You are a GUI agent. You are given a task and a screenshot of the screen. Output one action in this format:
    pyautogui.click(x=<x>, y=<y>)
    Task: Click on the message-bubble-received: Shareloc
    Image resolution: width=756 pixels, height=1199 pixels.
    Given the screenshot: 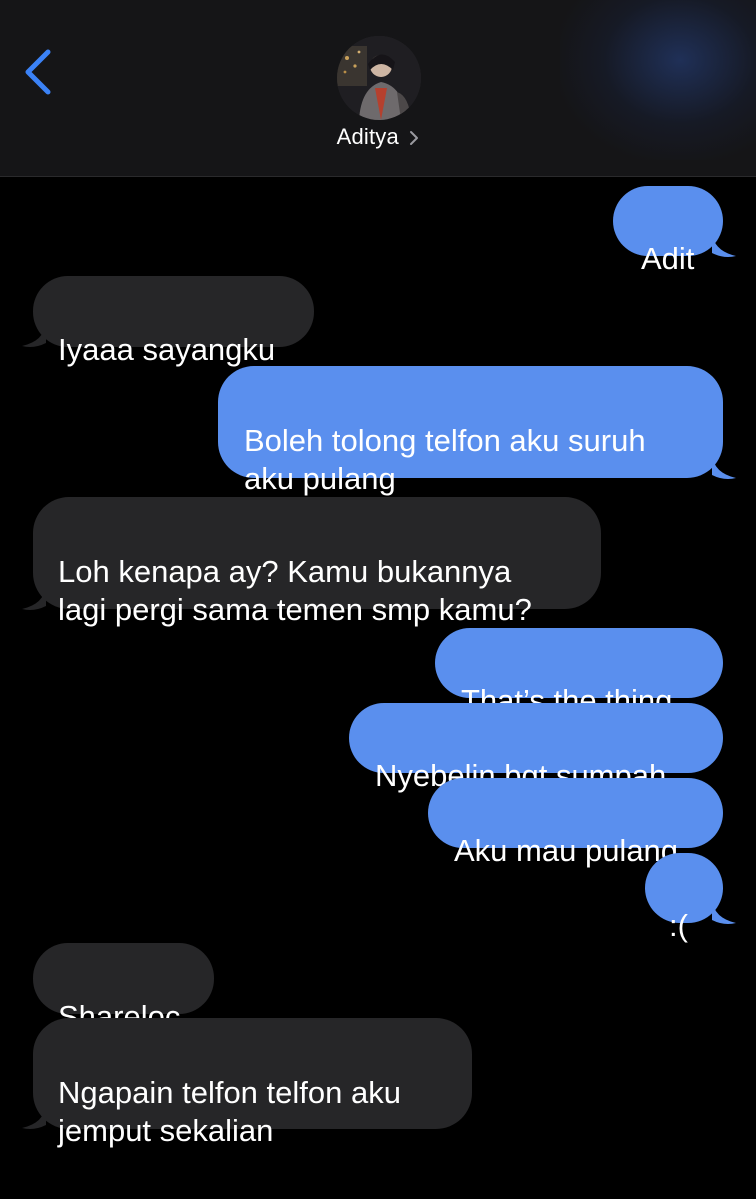 What is the action you would take?
    pyautogui.click(x=123, y=988)
    